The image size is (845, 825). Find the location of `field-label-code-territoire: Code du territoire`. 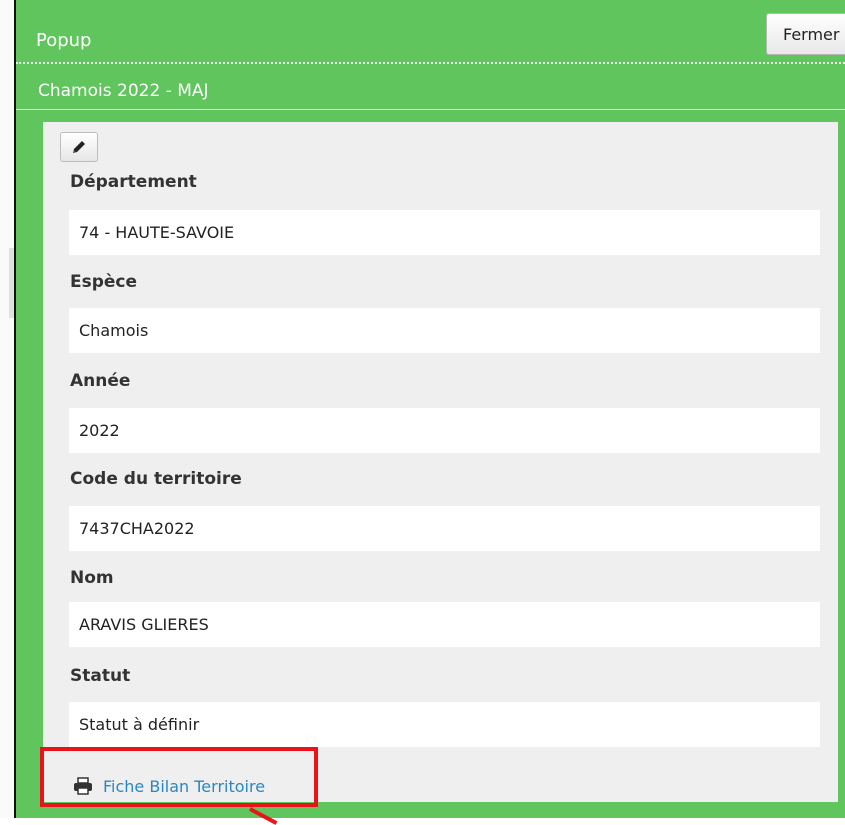

field-label-code-territoire: Code du territoire is located at coordinates (156, 479).